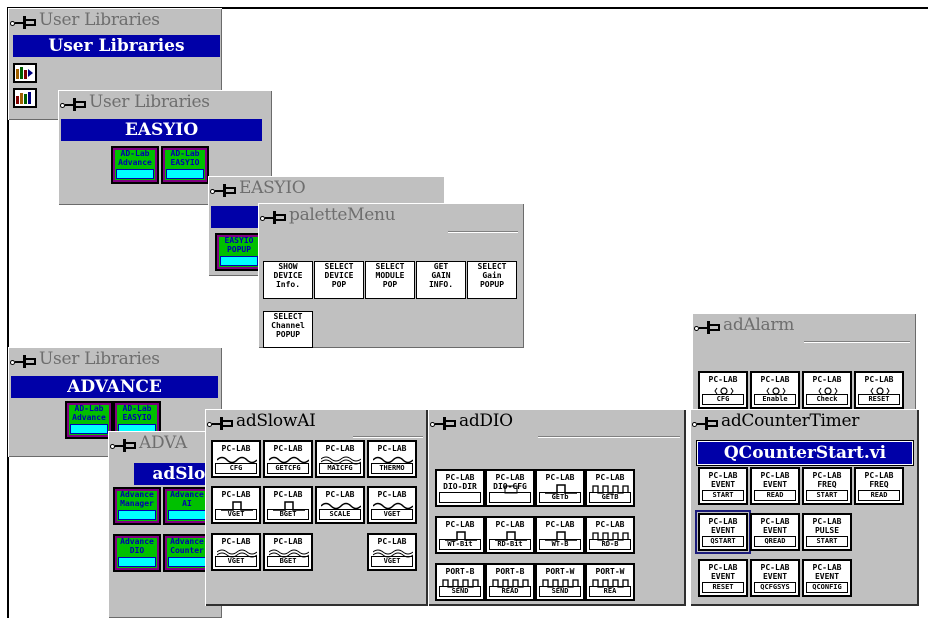  What do you see at coordinates (879, 390) in the screenshot?
I see `alarm-button-4: PC-LAB RESET` at bounding box center [879, 390].